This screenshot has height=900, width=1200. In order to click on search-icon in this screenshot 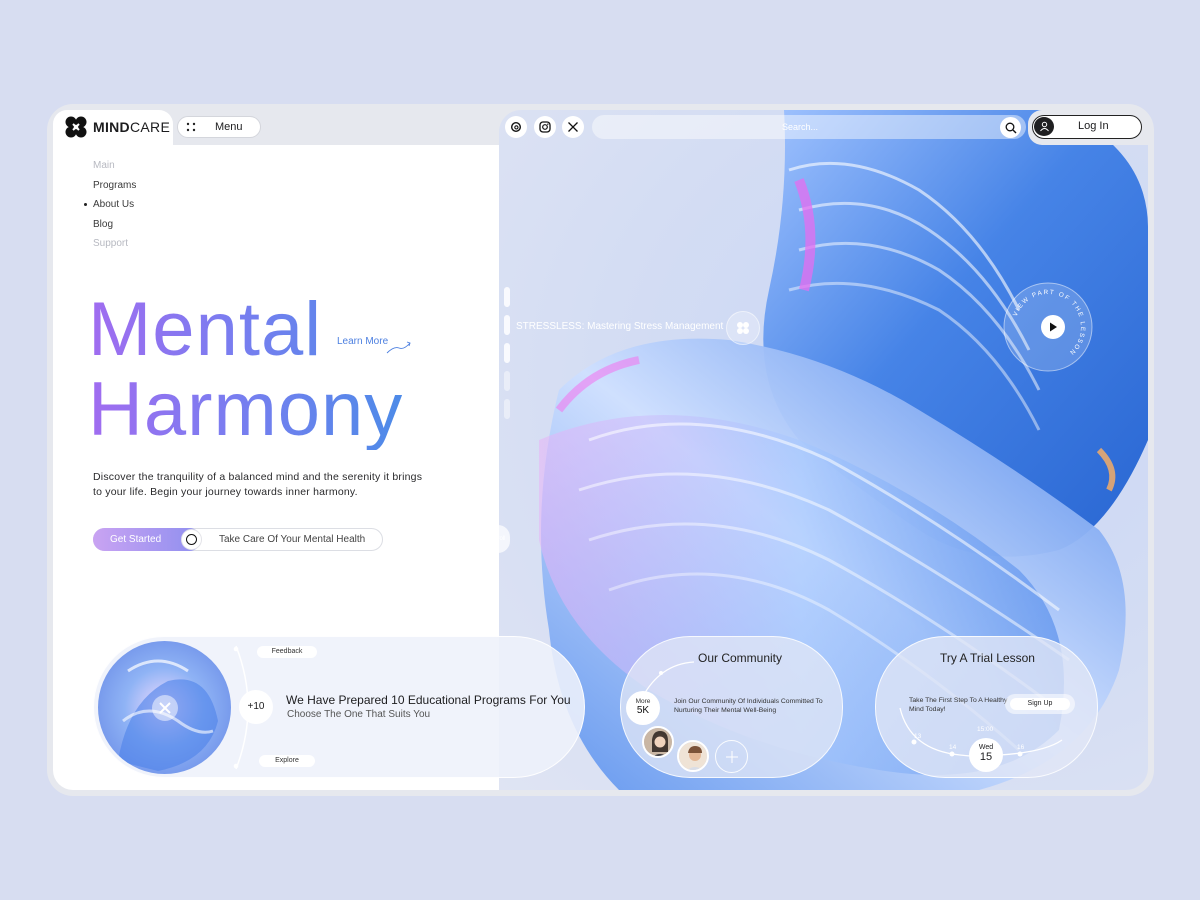, I will do `click(1010, 127)`.